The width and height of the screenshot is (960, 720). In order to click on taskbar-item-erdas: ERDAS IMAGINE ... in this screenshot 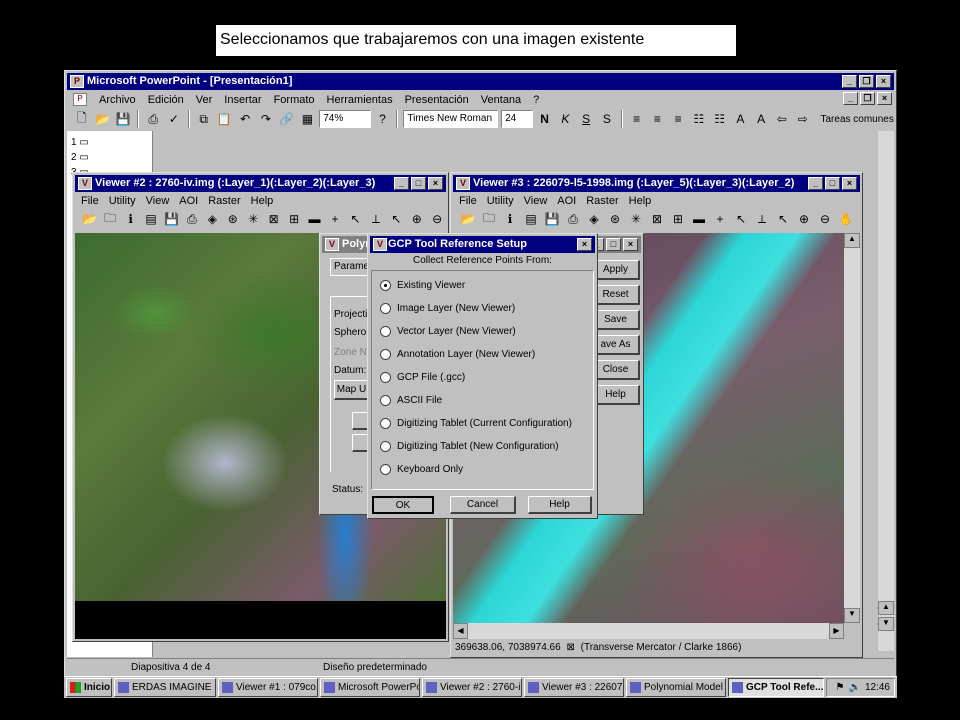, I will do `click(165, 687)`.